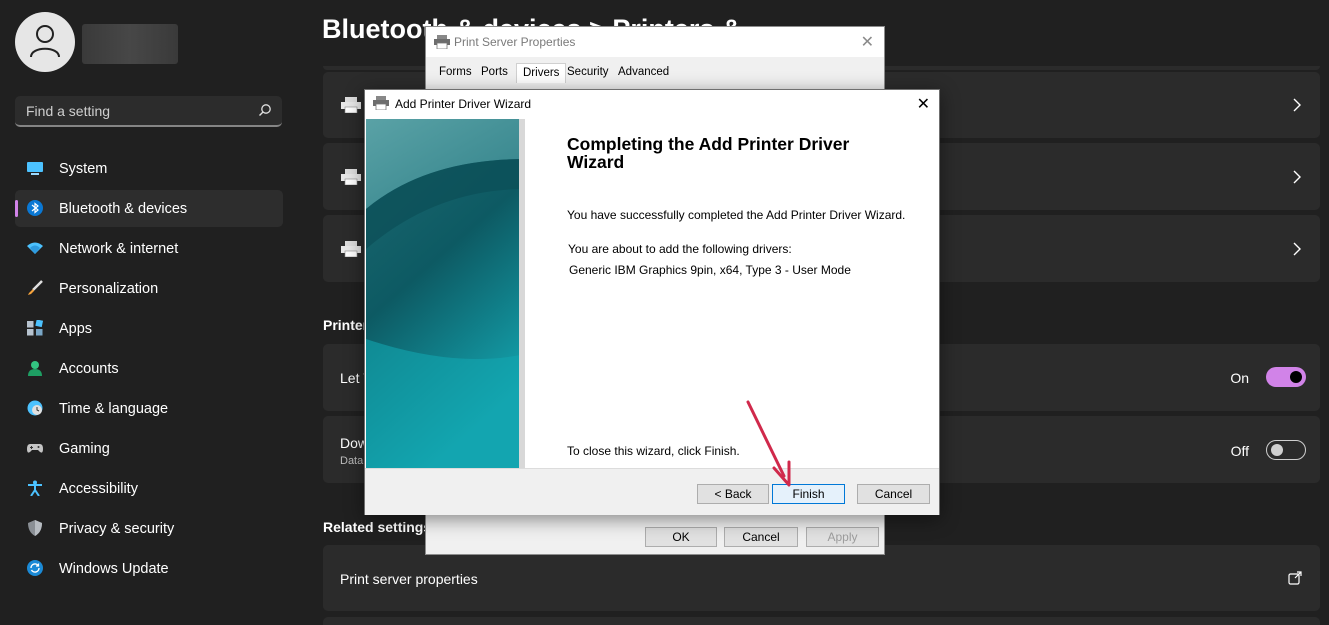 The width and height of the screenshot is (1329, 625). Describe the element at coordinates (821, 621) in the screenshot. I see `card-bottom-edge` at that location.